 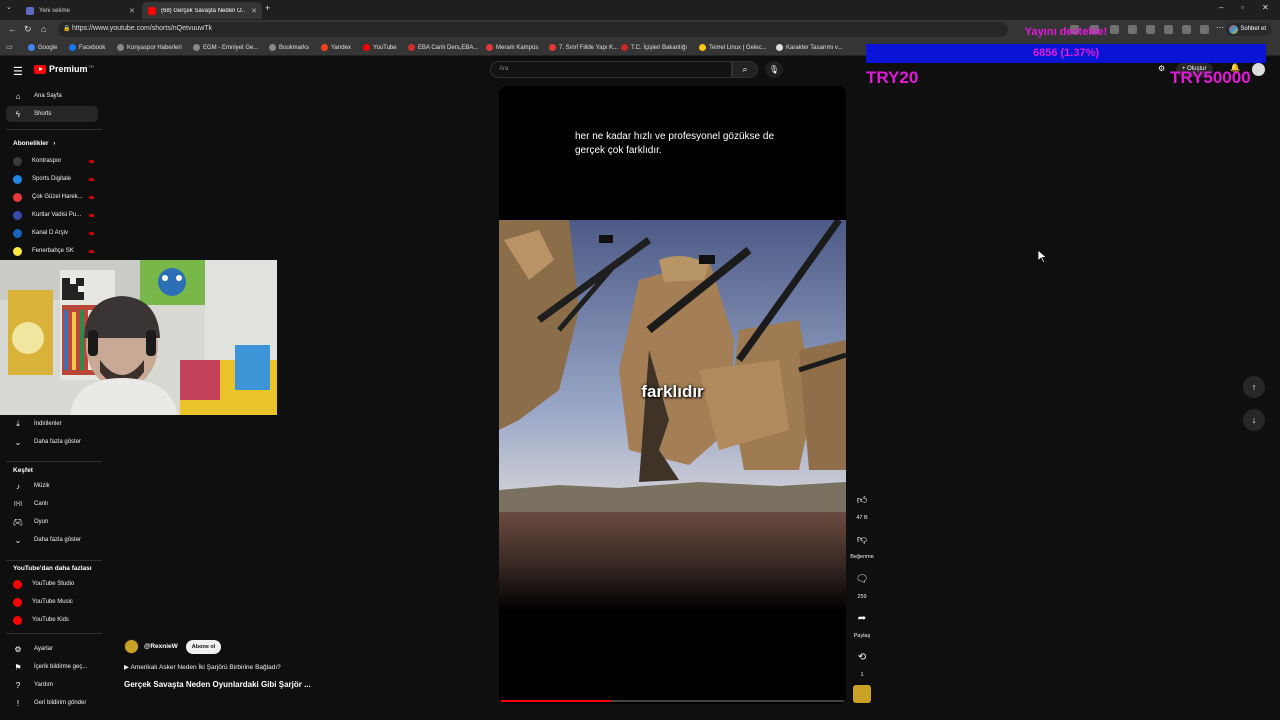 What do you see at coordinates (23, 470) in the screenshot?
I see `explore-heading: Keşfet` at bounding box center [23, 470].